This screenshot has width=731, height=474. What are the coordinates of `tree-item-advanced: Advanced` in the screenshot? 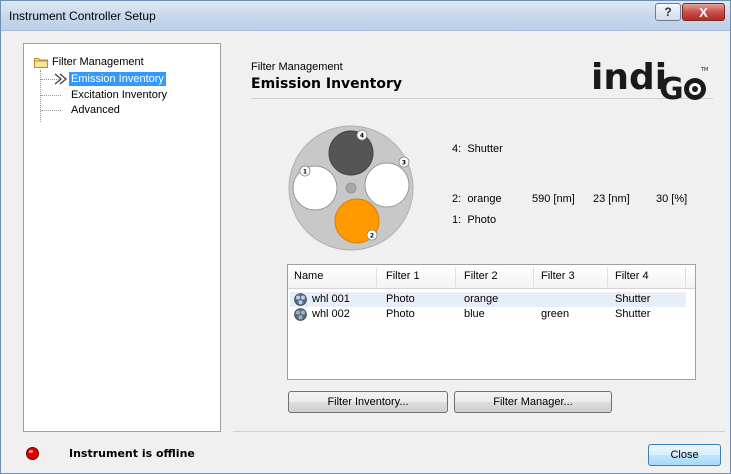 It's located at (95, 110).